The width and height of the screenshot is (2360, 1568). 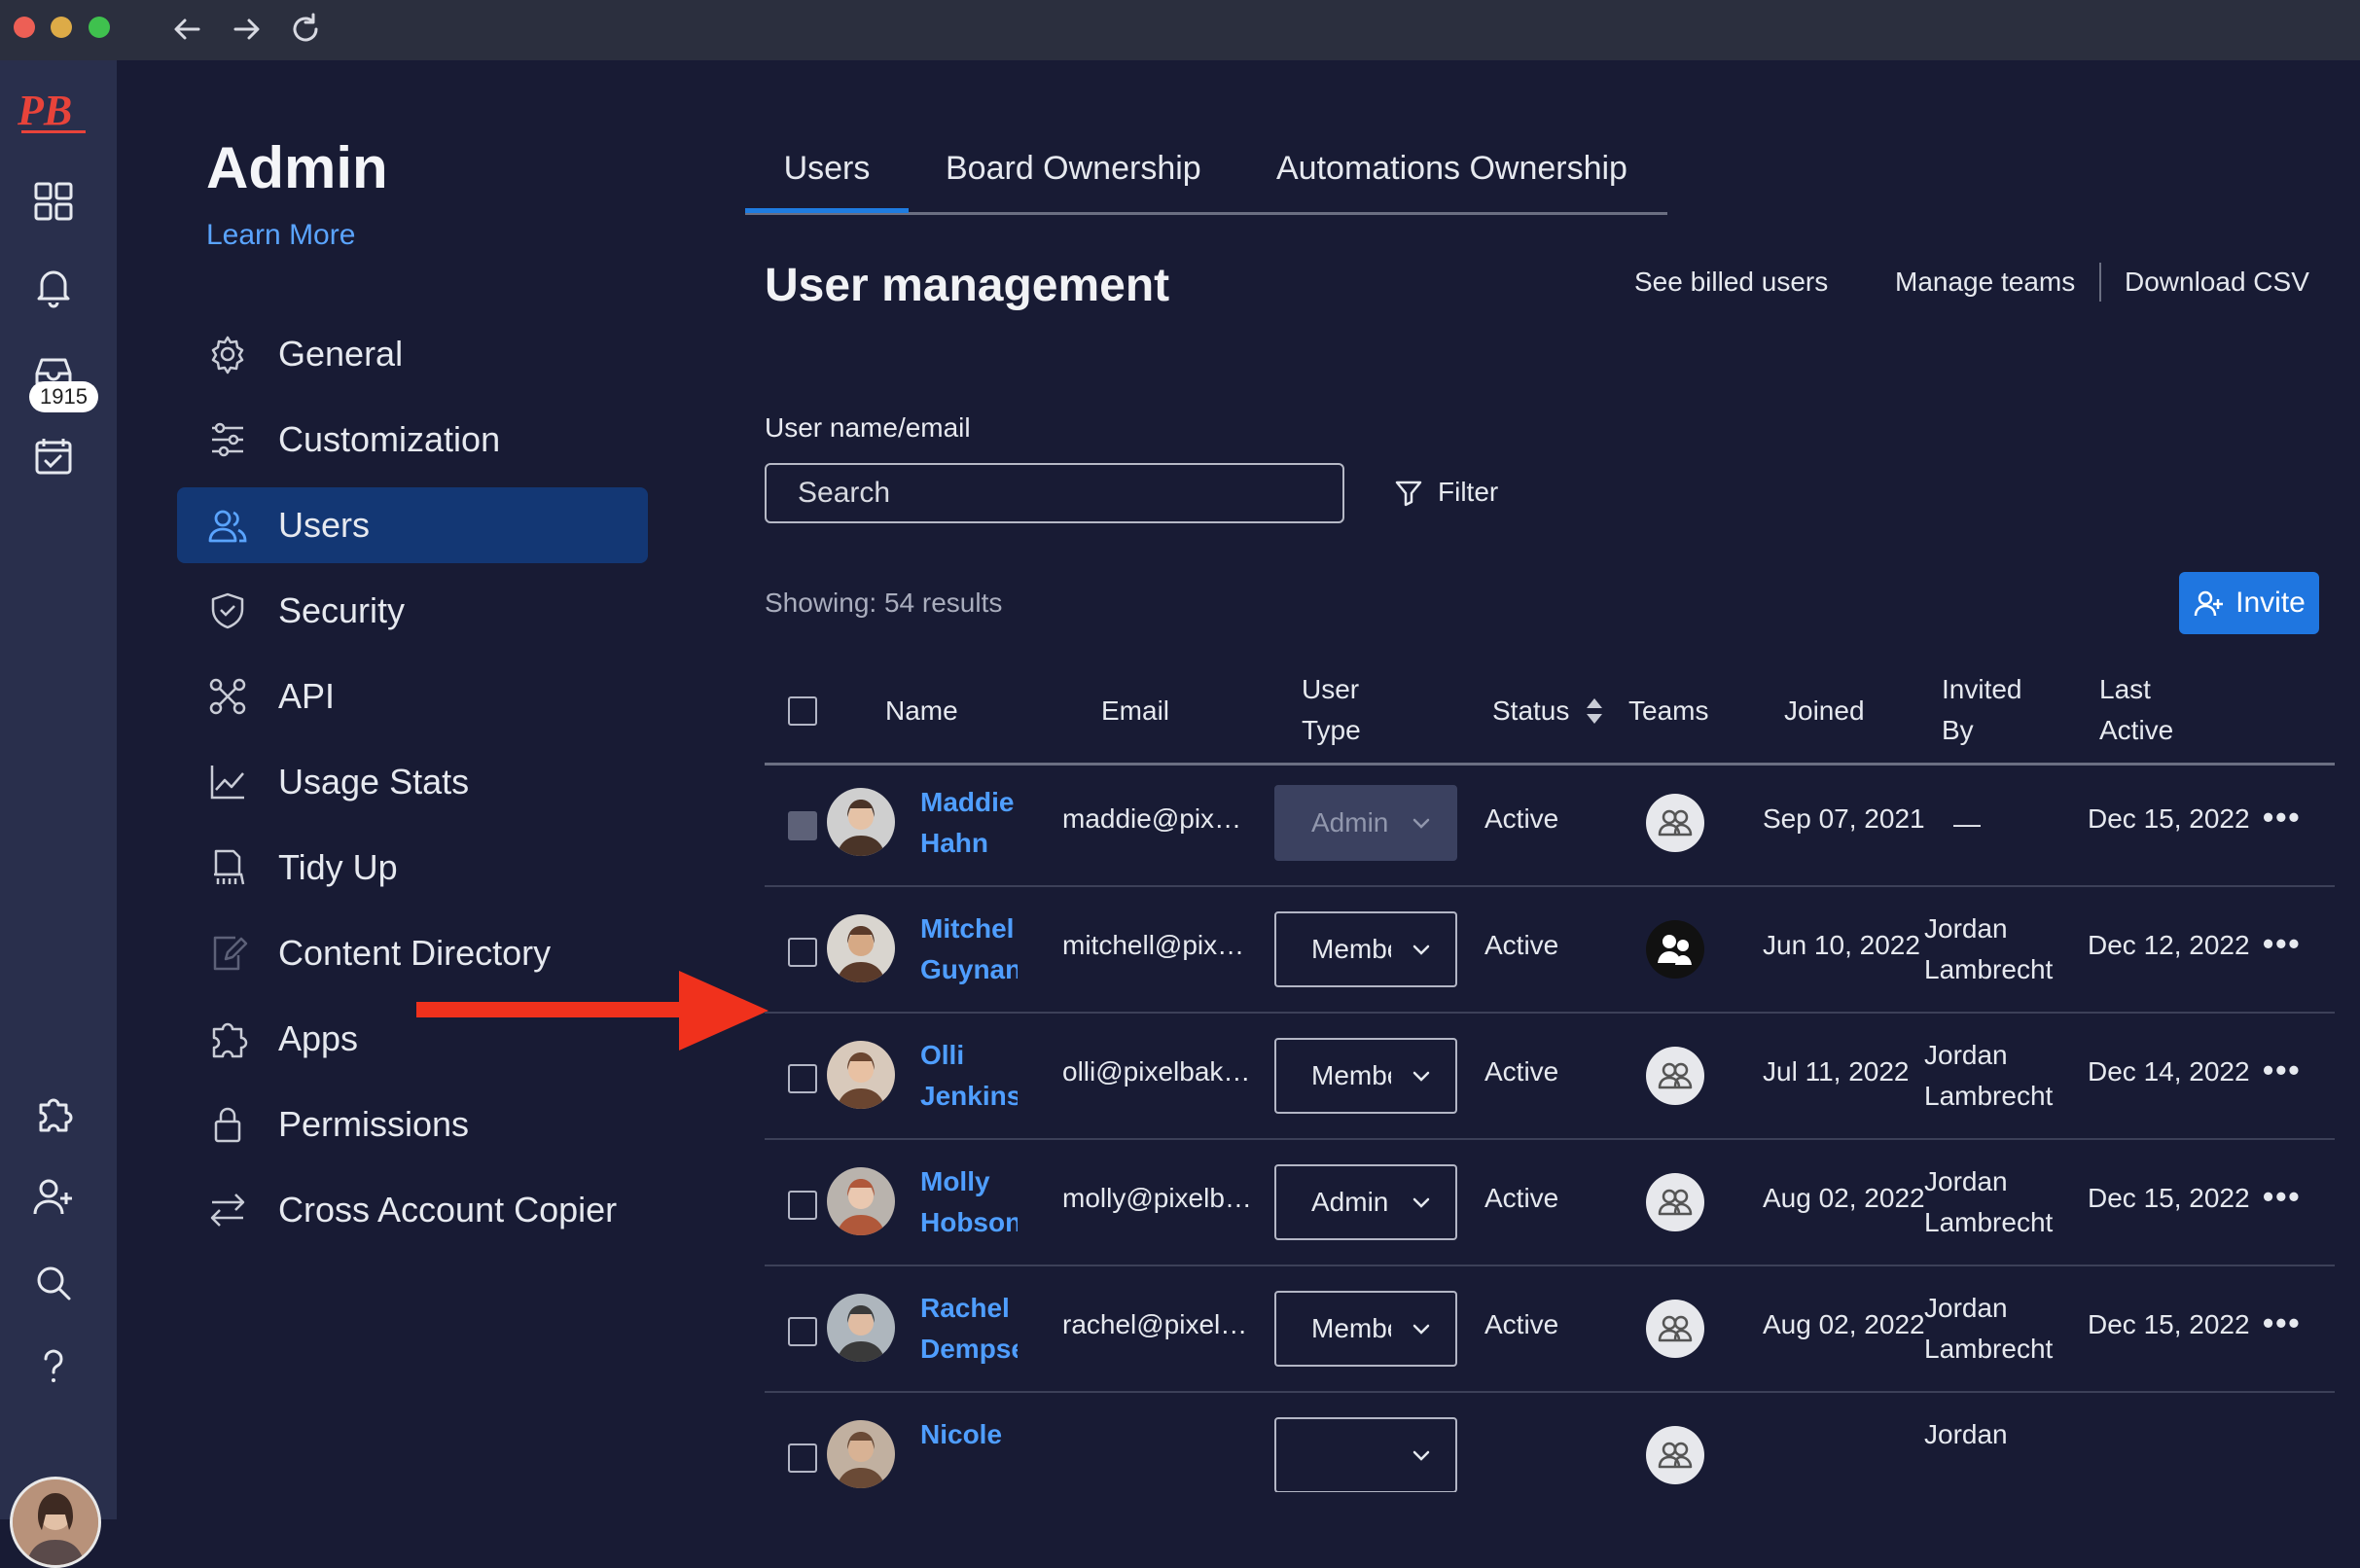 What do you see at coordinates (1054, 493) in the screenshot?
I see `search-input` at bounding box center [1054, 493].